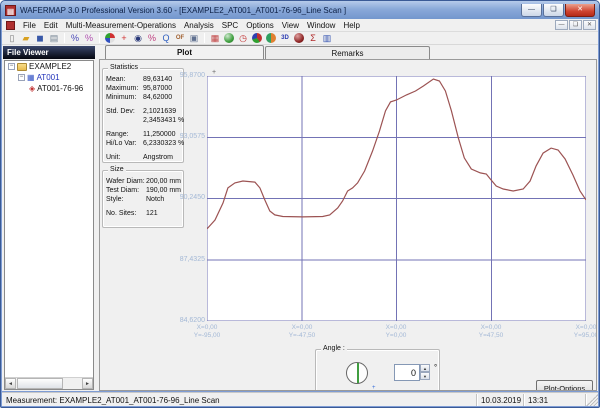 The image size is (600, 408). I want to click on maximum-label: Maximum:, so click(122, 88).